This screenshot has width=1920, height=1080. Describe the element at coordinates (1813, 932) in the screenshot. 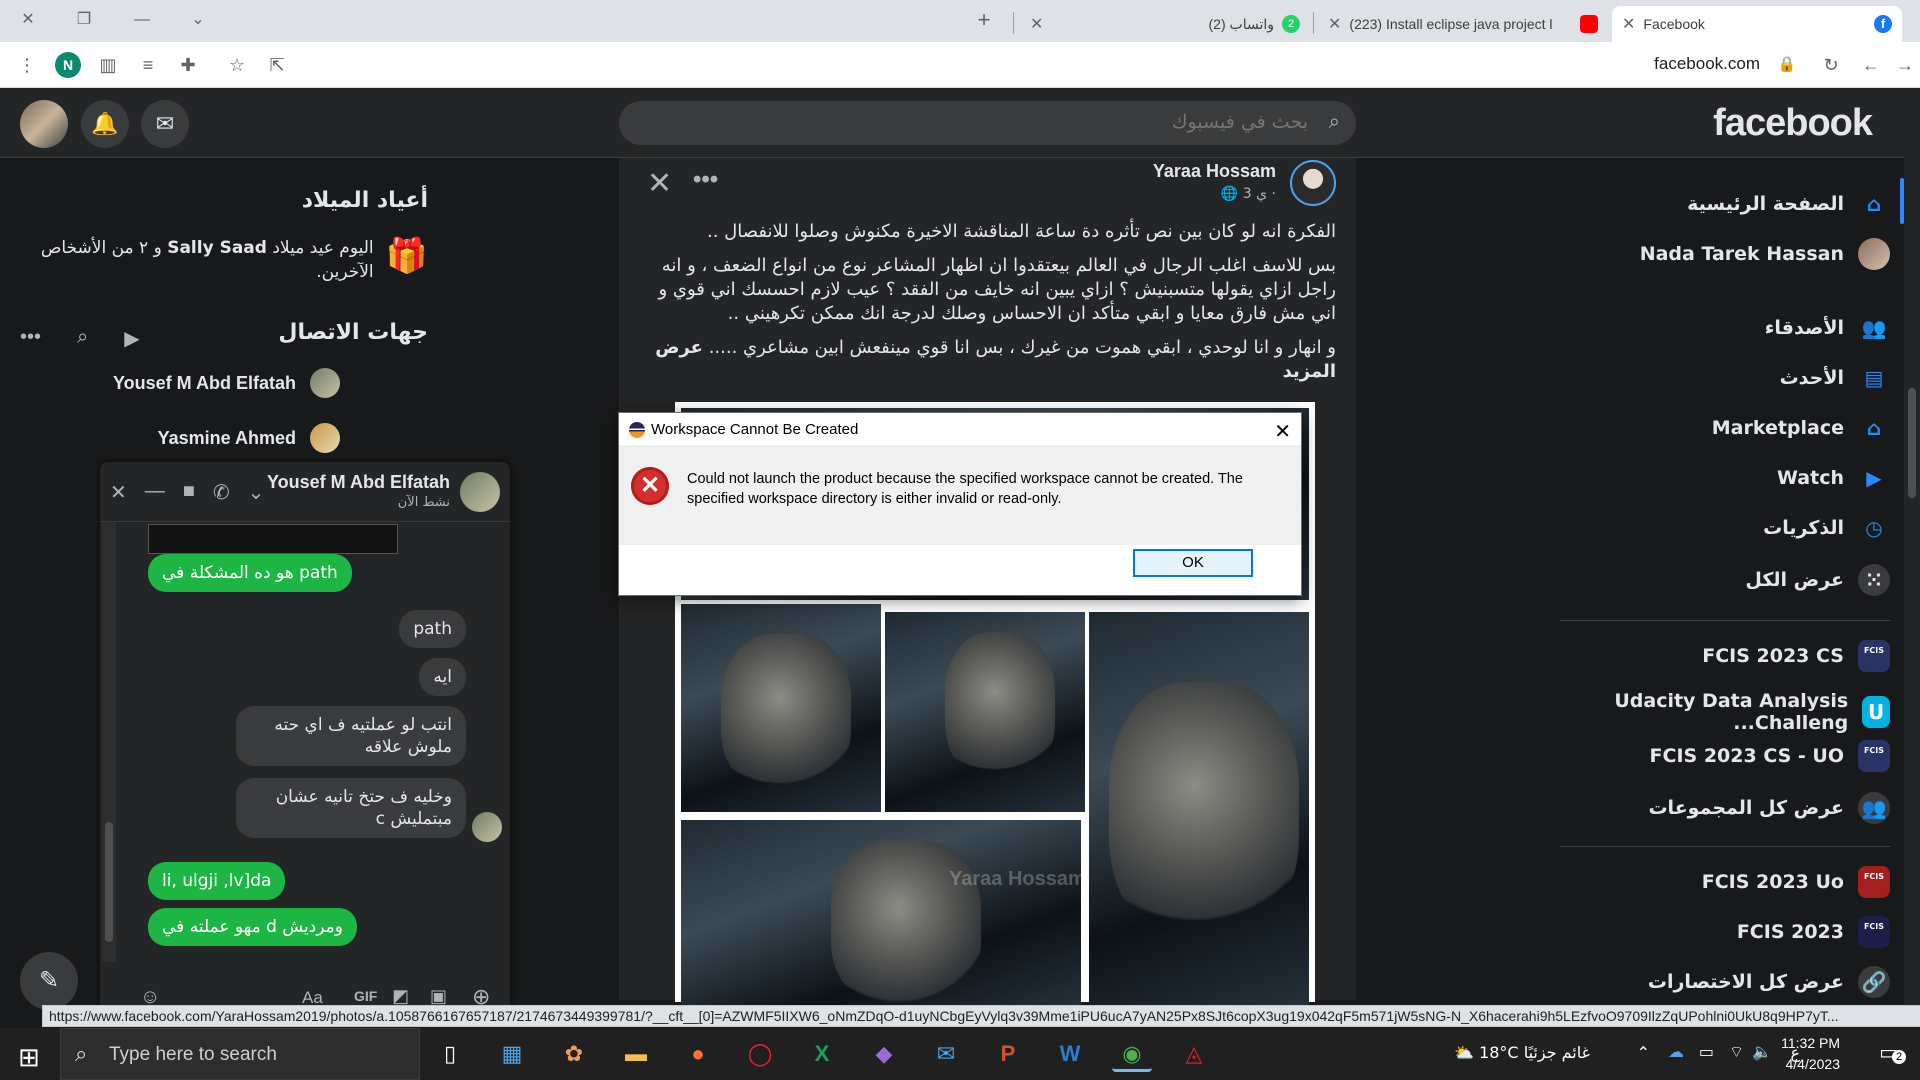

I see `shortcut-item: FCIS FCIS 2023` at that location.